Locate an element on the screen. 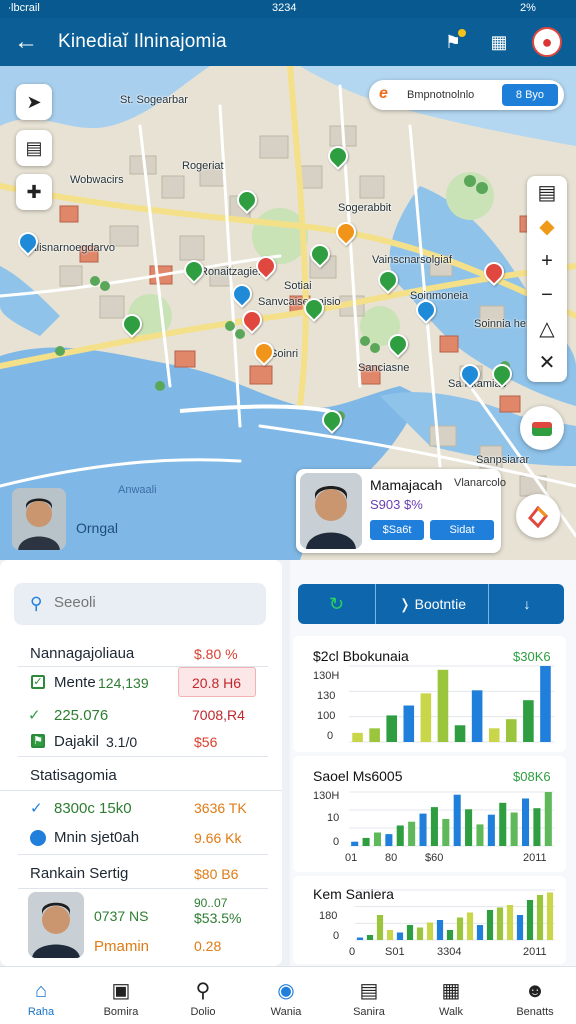 The width and height of the screenshot is (576, 1024). map-label: Wobwacirs is located at coordinates (97, 180).